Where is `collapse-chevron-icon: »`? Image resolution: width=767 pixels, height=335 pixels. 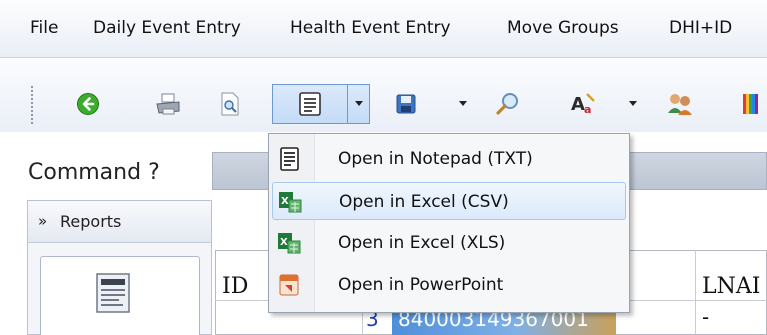
collapse-chevron-icon: » is located at coordinates (43, 221).